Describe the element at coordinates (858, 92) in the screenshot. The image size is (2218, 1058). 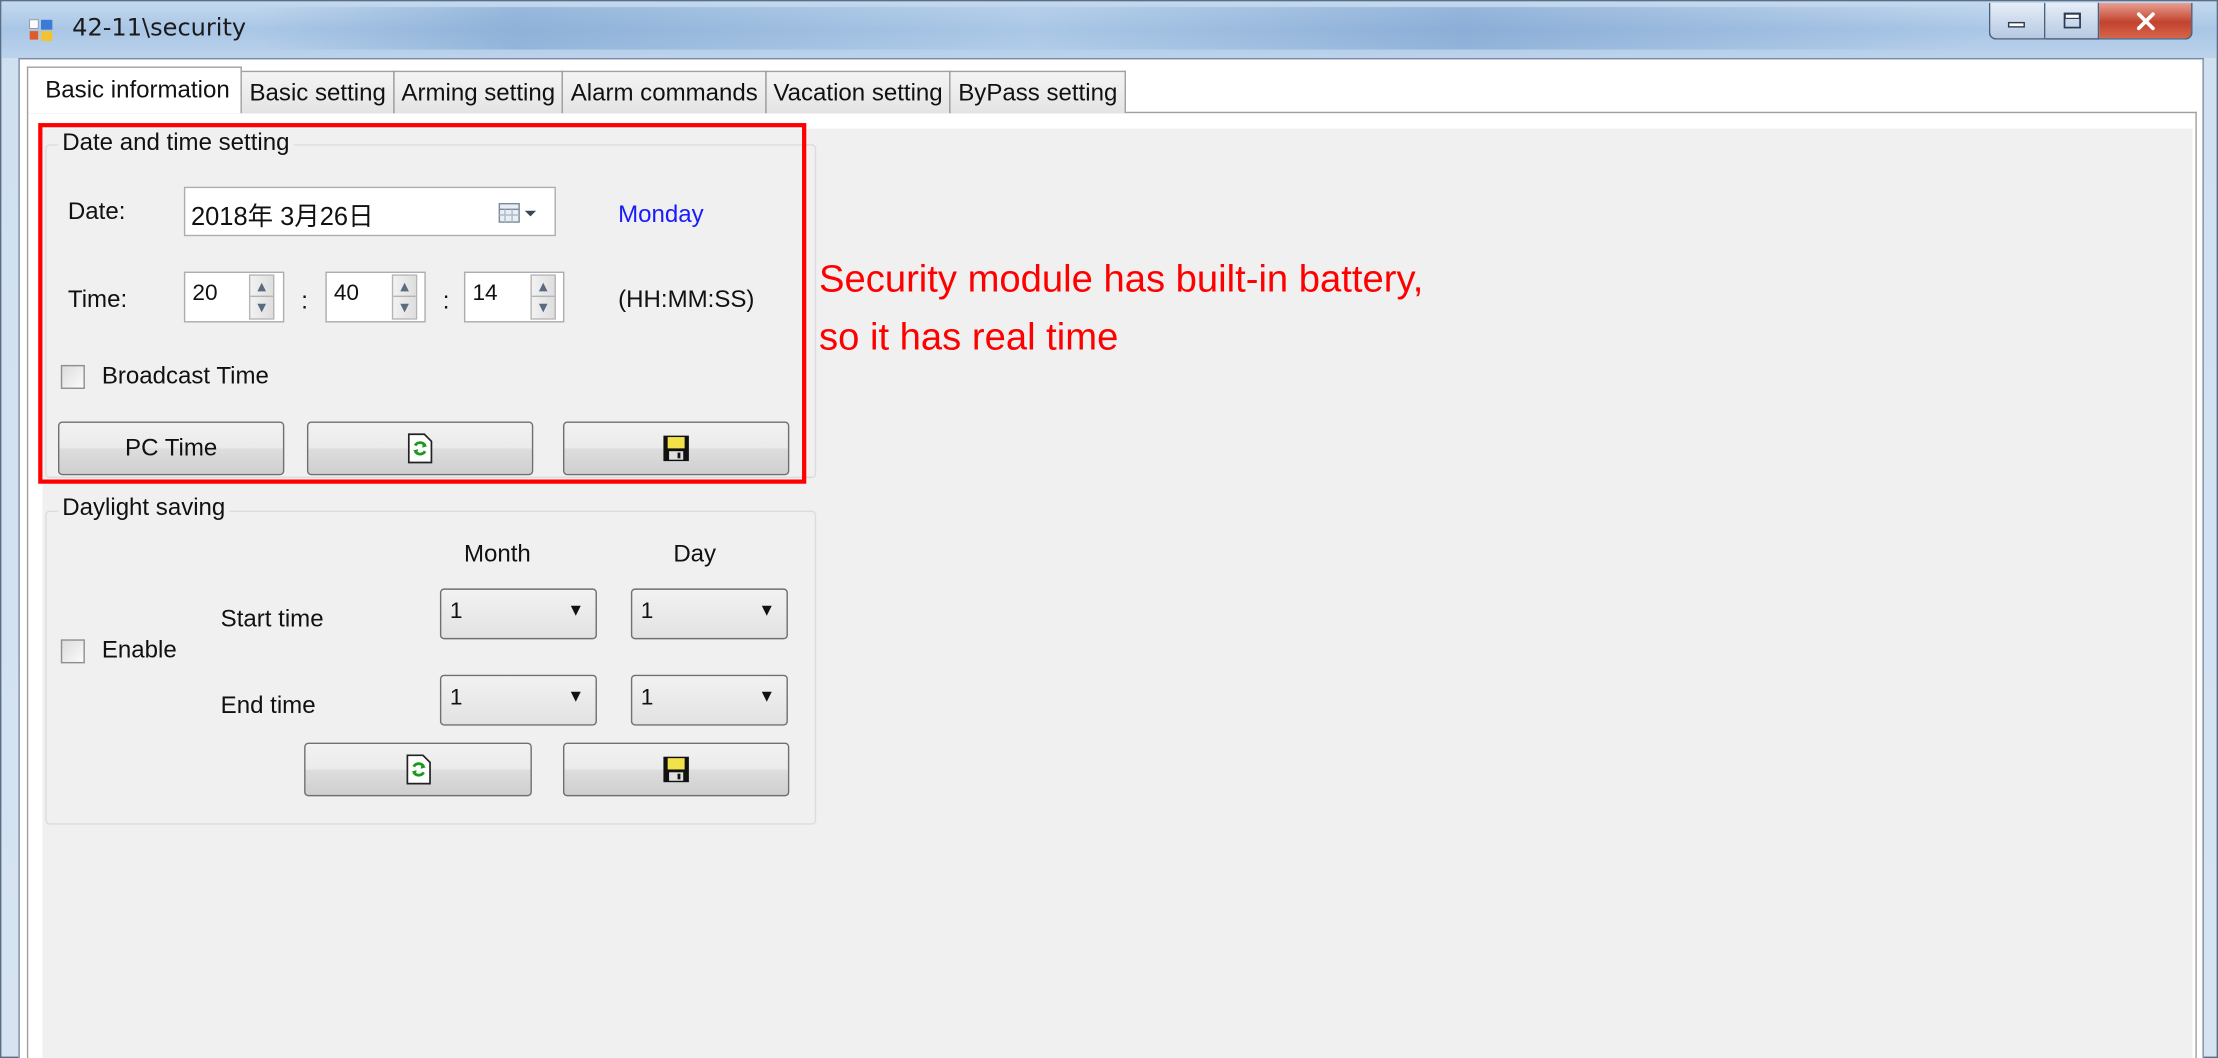
I see `tab-vacation-setting: Vacation setting` at that location.